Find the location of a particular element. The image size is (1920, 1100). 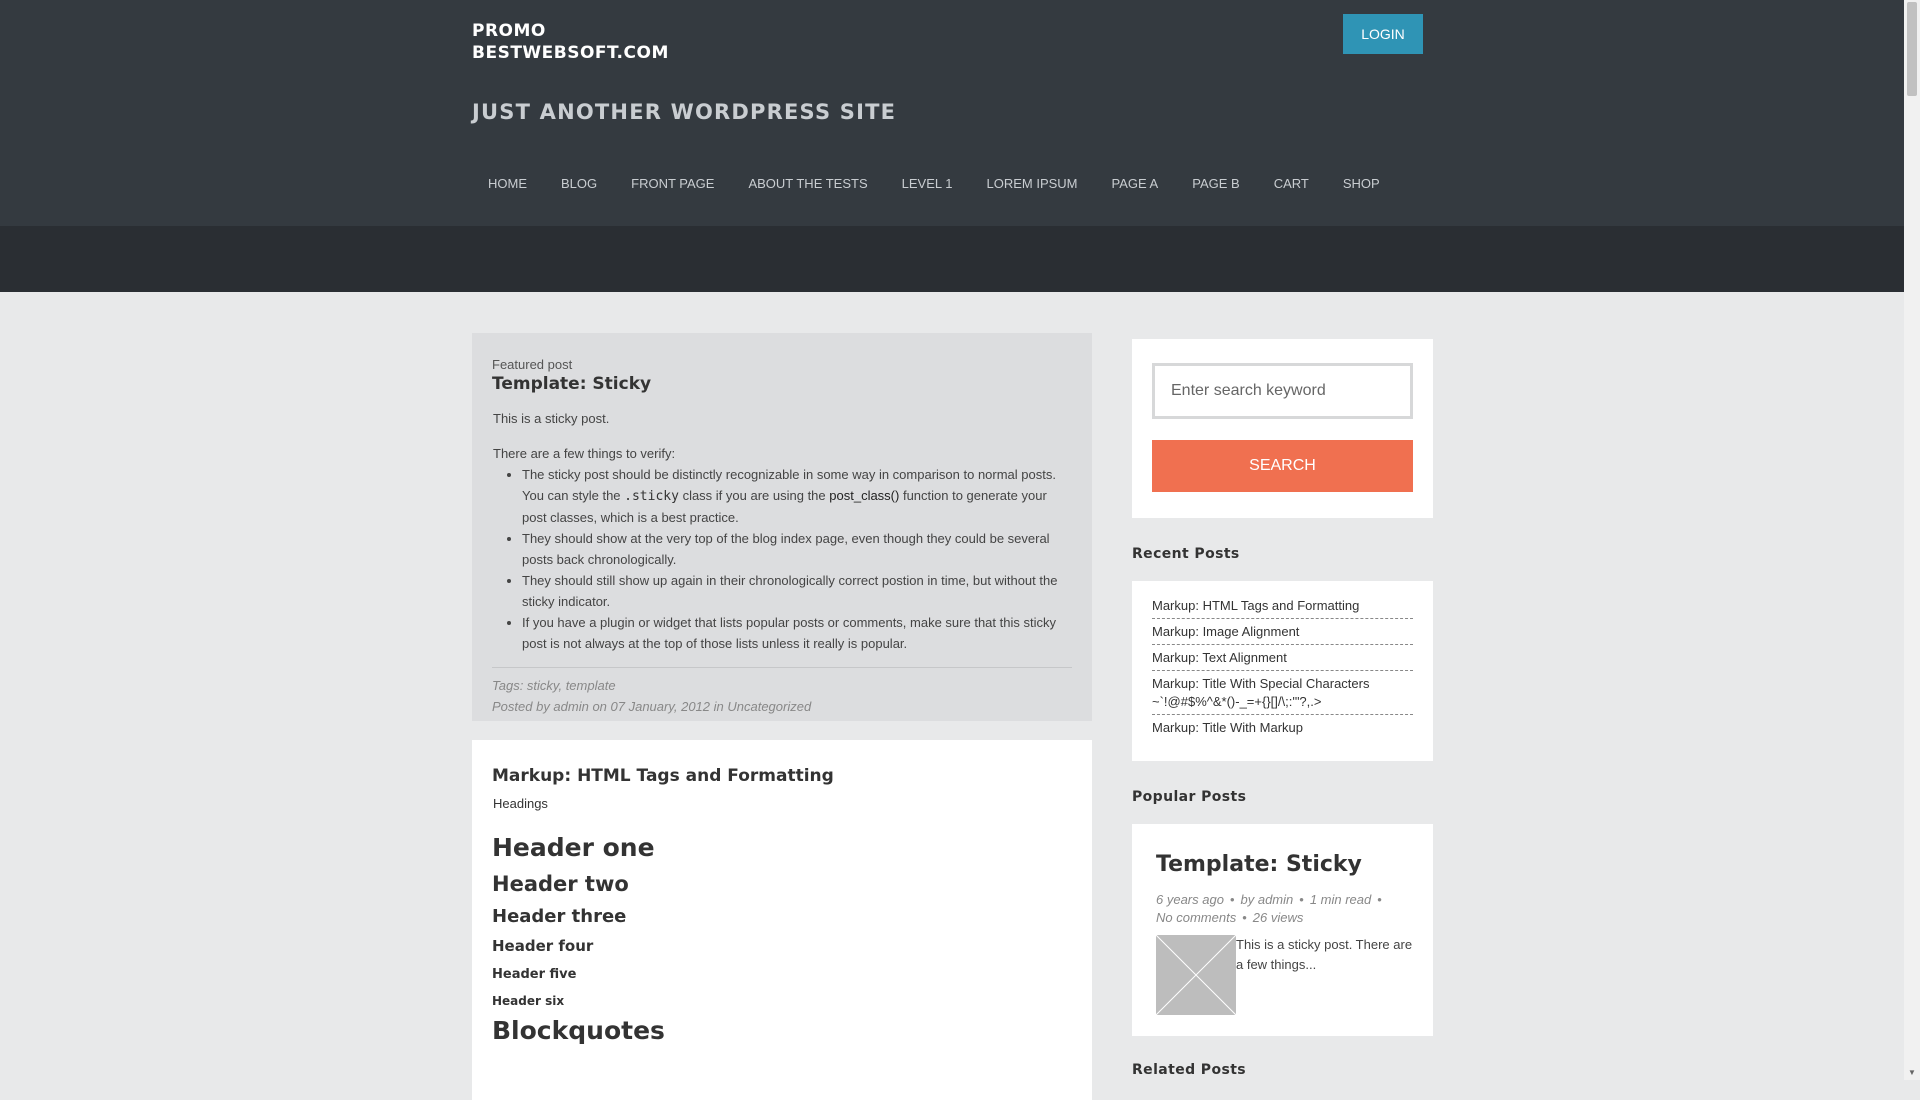

logo-line-1: PROMO is located at coordinates (622, 31).